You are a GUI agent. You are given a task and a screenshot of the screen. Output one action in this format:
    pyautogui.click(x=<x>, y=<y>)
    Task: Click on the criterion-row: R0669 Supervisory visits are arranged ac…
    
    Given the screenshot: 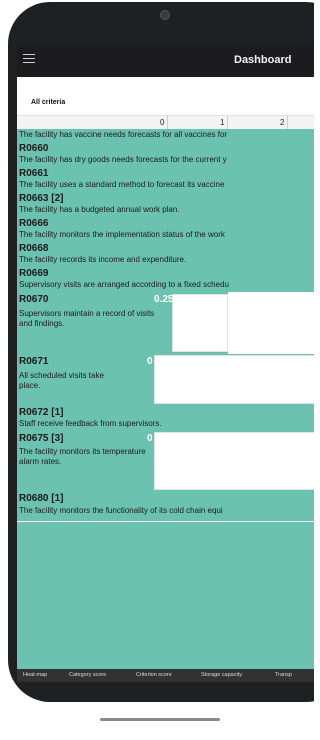 What is the action you would take?
    pyautogui.click(x=165, y=279)
    